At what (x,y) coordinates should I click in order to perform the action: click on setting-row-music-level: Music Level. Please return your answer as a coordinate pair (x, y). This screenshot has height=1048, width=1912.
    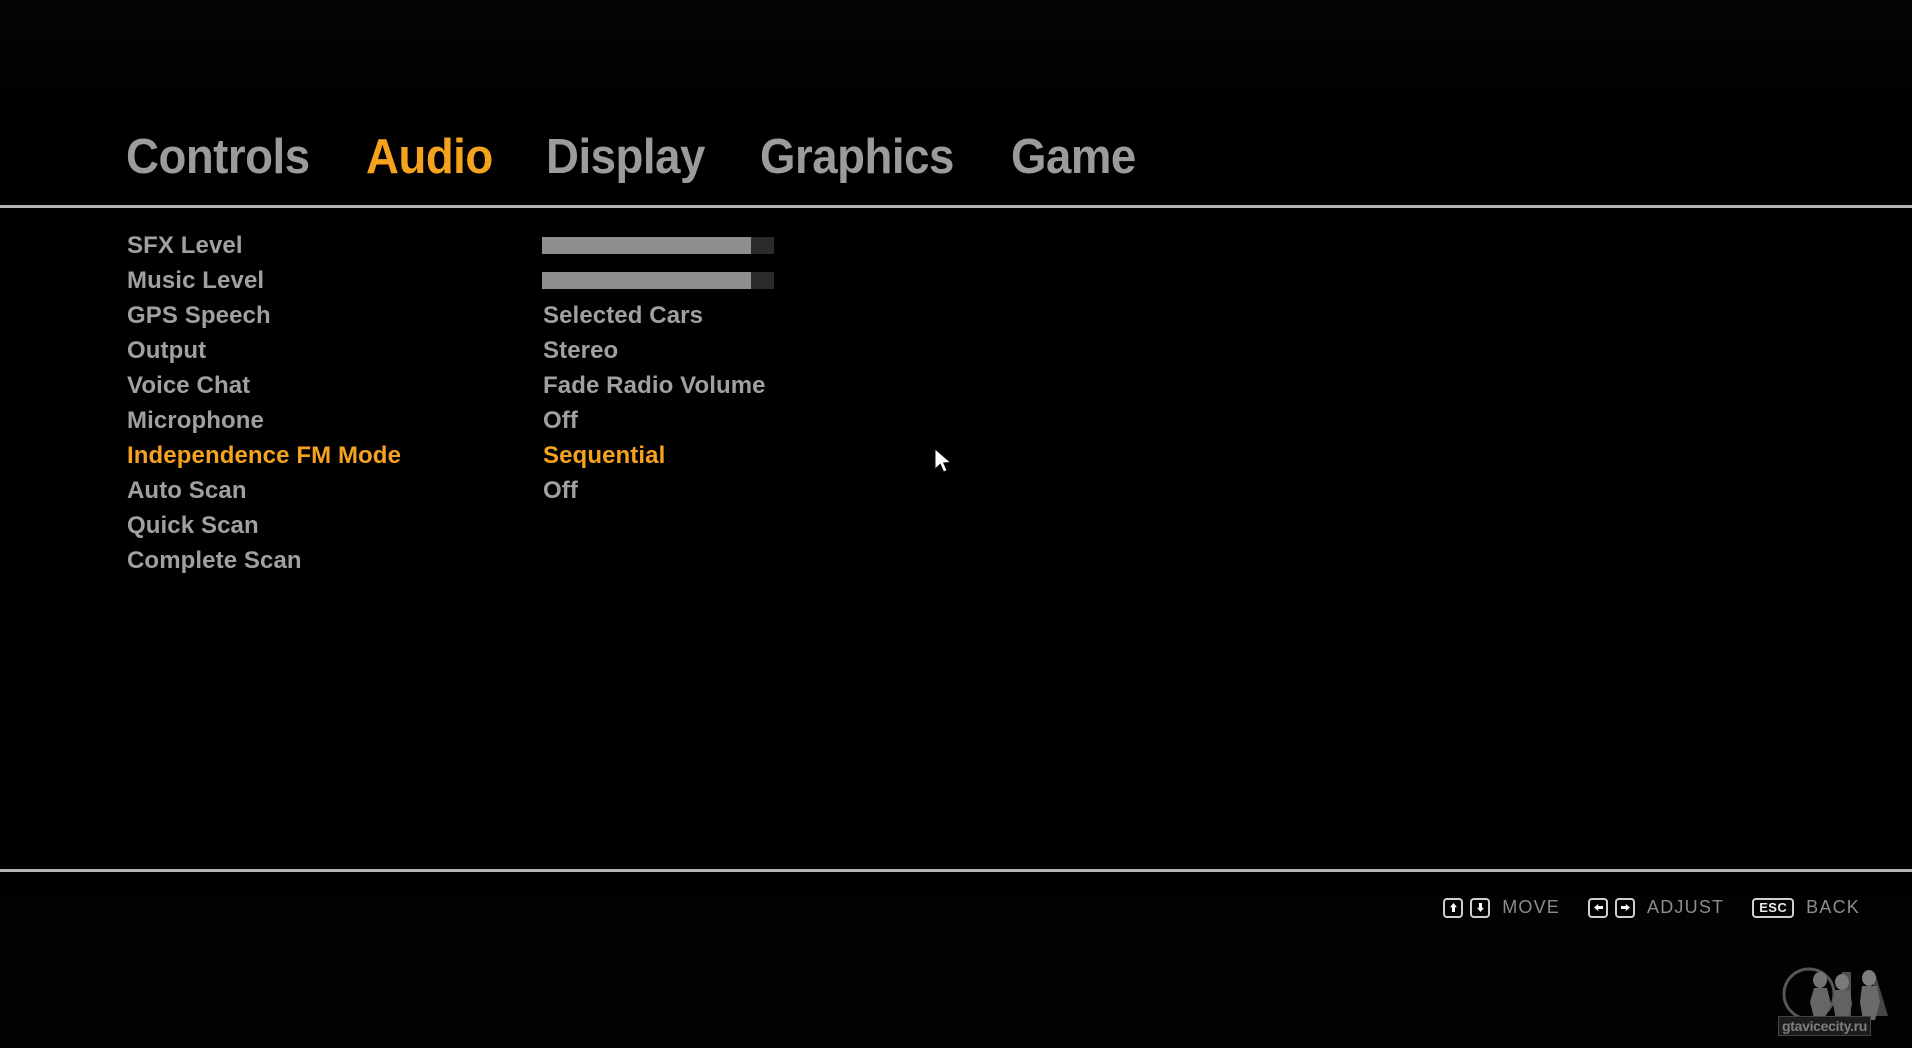
    Looking at the image, I should click on (956, 280).